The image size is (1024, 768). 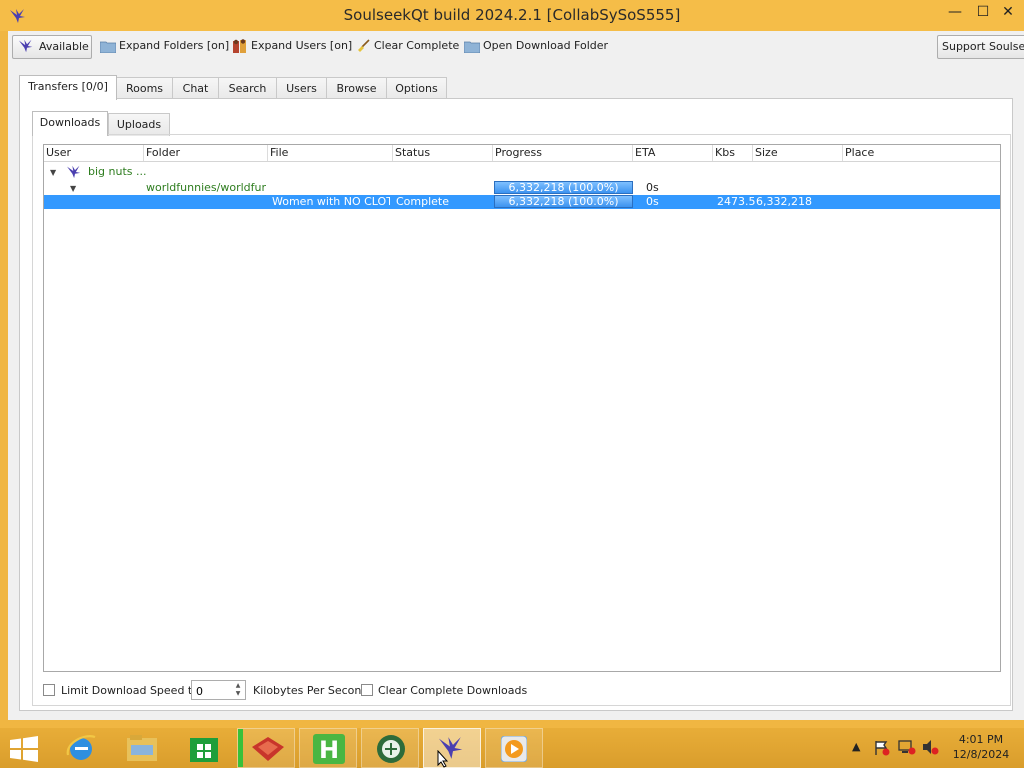 I want to click on close-button: ✕, so click(x=1008, y=12).